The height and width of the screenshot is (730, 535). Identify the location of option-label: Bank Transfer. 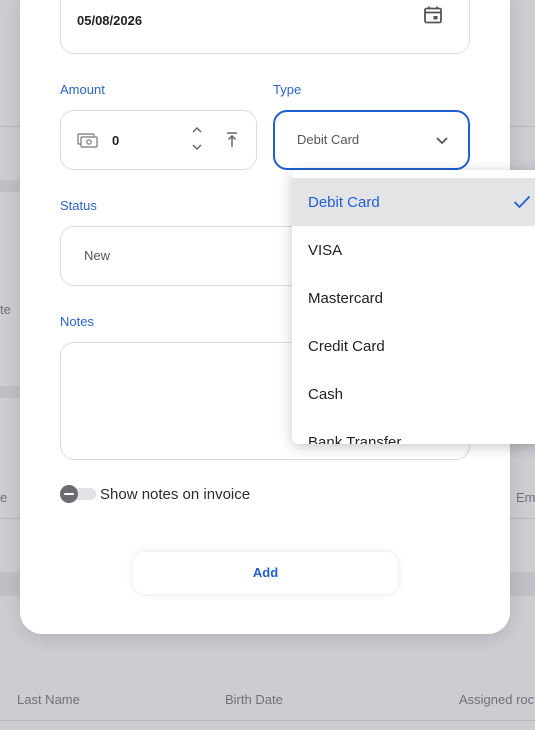
(355, 439).